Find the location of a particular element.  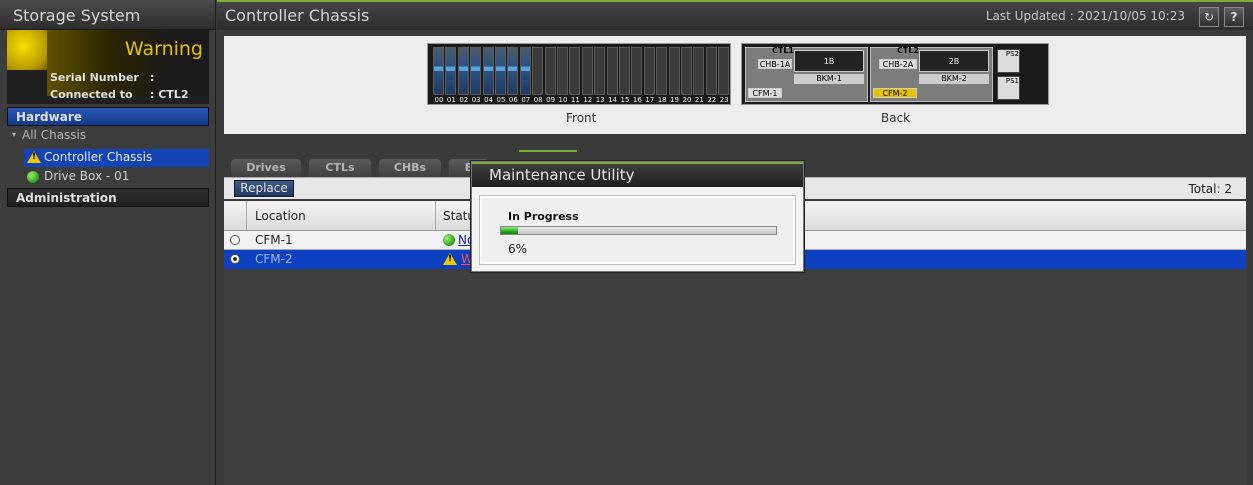

ctl1-module: CTL1 CHB-1A 1B BKM-1 CFM-1 is located at coordinates (806, 74).